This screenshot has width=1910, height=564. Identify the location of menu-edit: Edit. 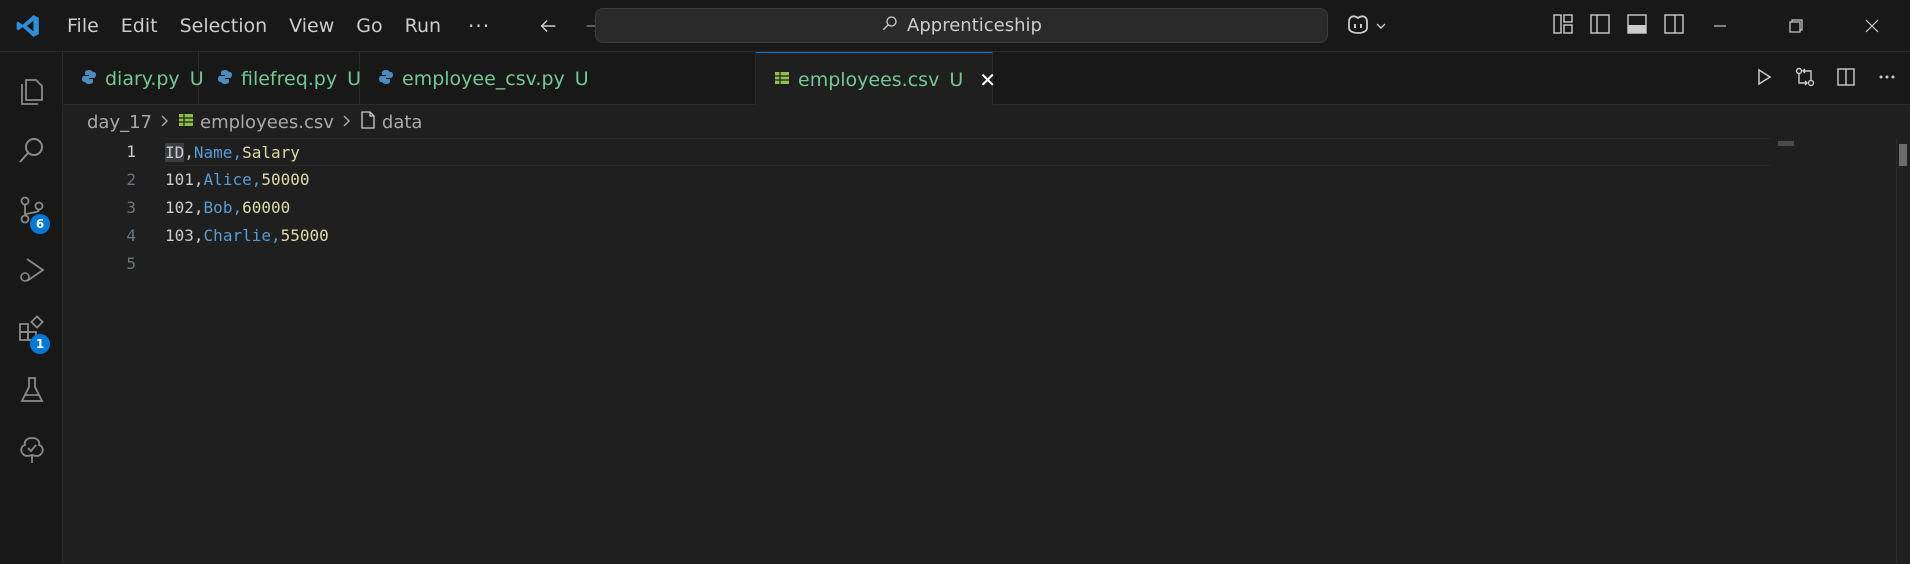
(139, 26).